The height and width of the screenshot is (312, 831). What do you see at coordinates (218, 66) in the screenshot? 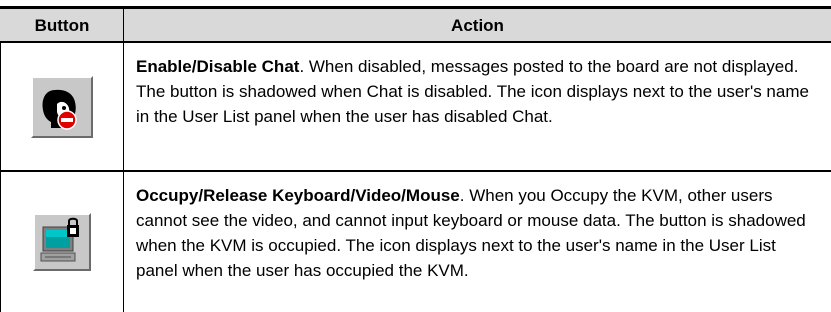
I see `row-title: Enable/Disable Chat` at bounding box center [218, 66].